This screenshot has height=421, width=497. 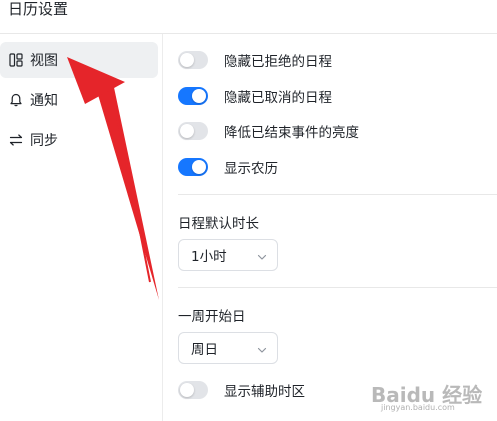 What do you see at coordinates (44, 61) in the screenshot?
I see `sidebar-item-label: 视图` at bounding box center [44, 61].